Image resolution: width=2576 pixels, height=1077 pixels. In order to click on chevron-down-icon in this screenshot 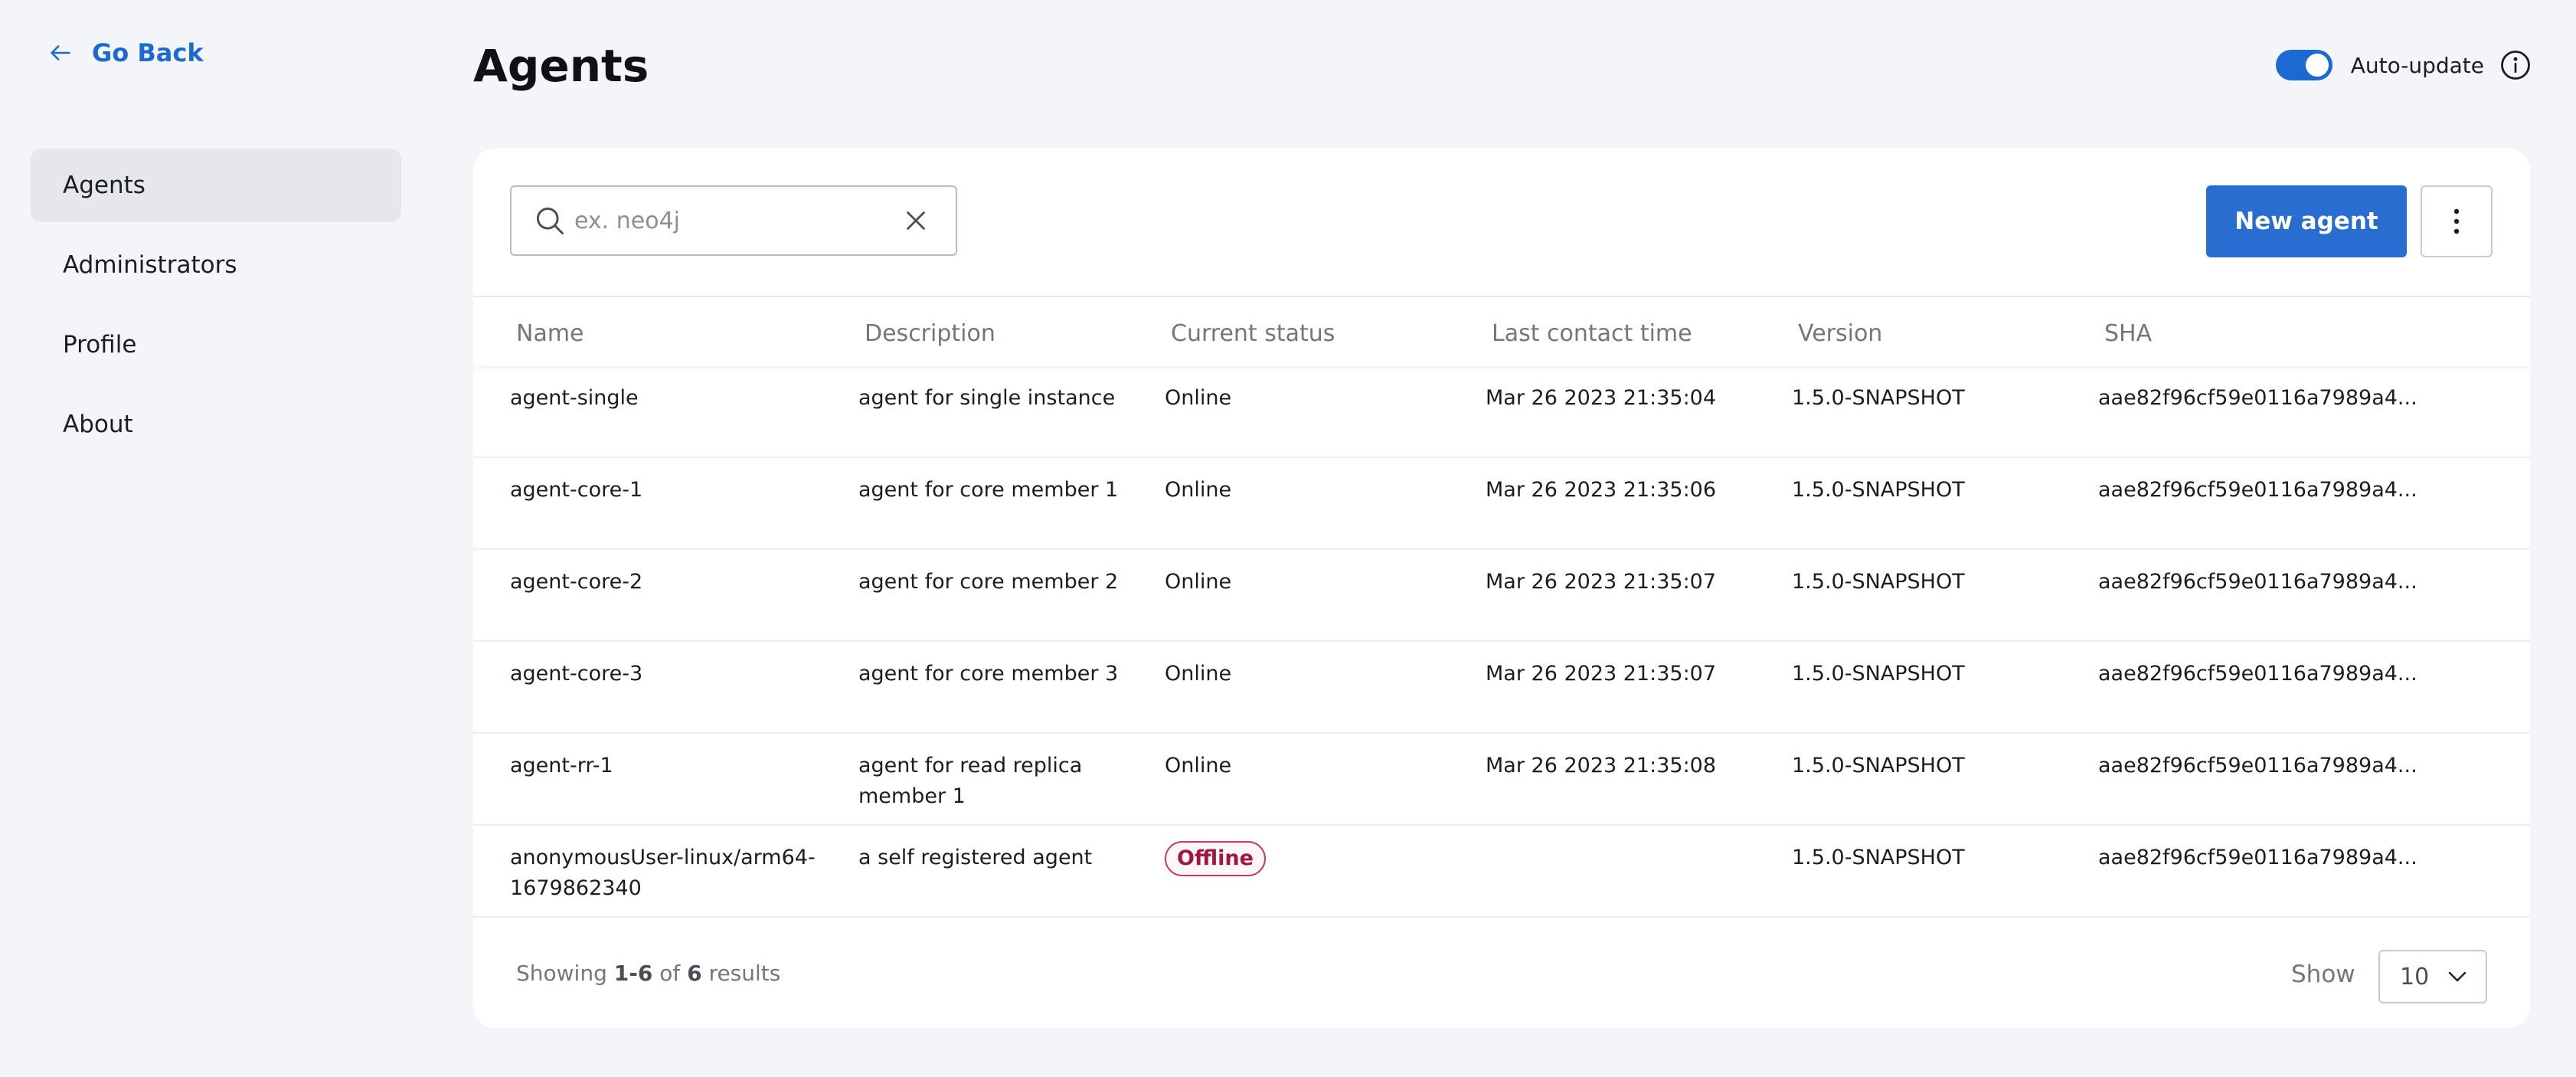, I will do `click(2457, 977)`.